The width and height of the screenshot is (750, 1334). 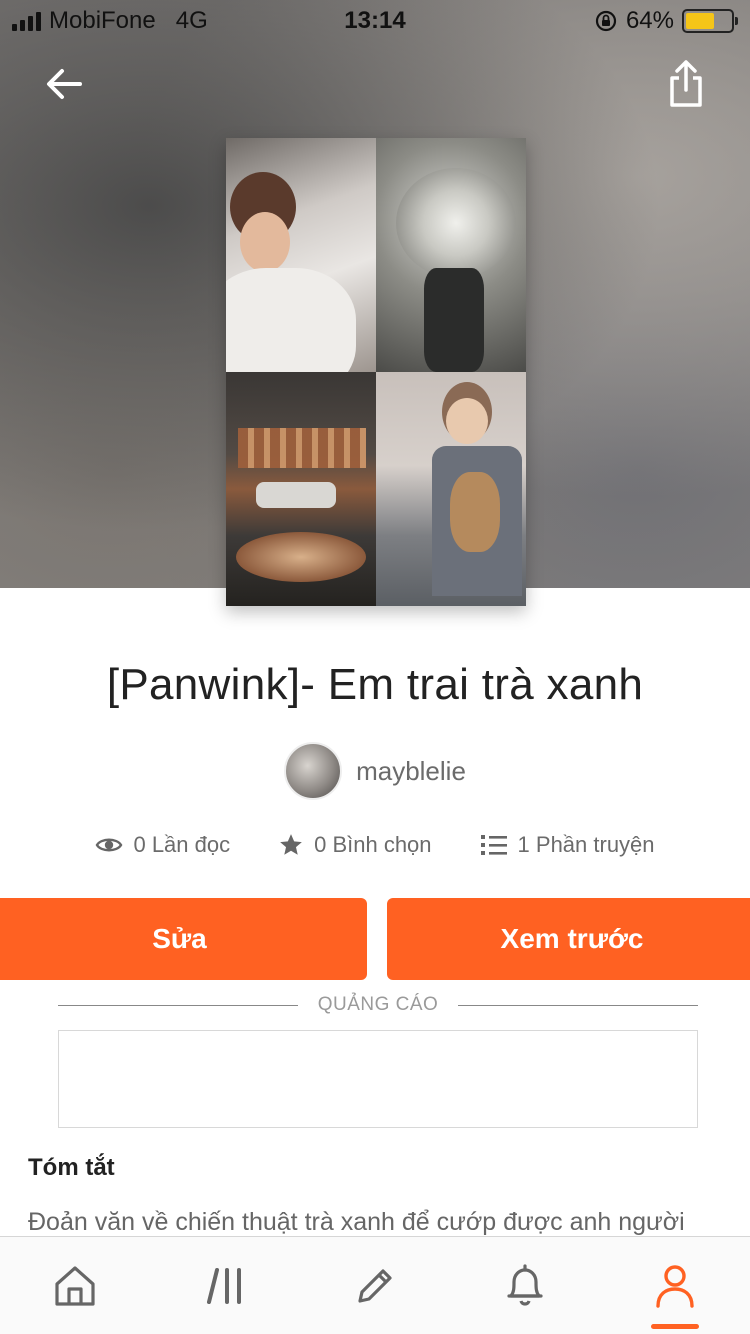 I want to click on status-right: 64%, so click(x=666, y=21).